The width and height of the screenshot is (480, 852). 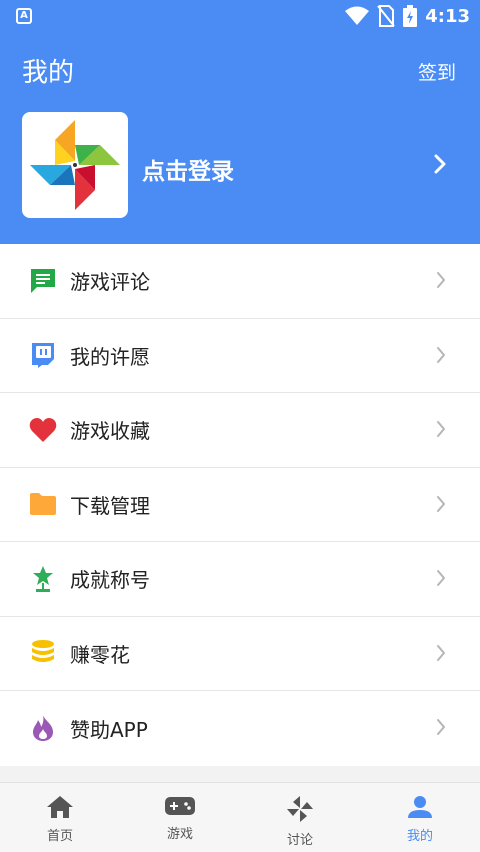 I want to click on bottom-tab-bar: 首页 游戏 讨论 我的, so click(x=240, y=817).